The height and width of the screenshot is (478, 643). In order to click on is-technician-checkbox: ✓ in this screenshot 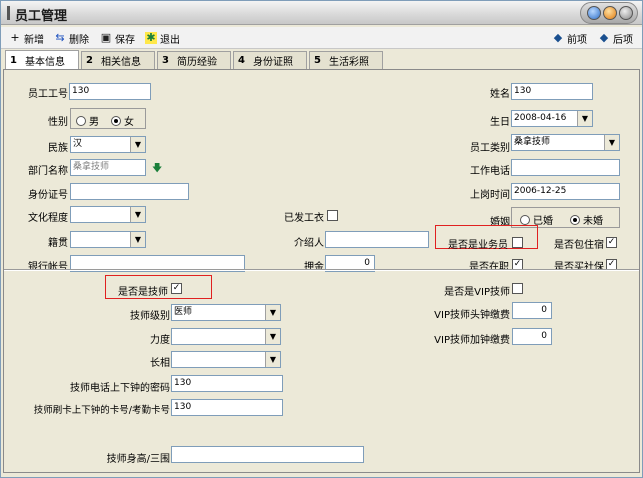, I will do `click(176, 288)`.